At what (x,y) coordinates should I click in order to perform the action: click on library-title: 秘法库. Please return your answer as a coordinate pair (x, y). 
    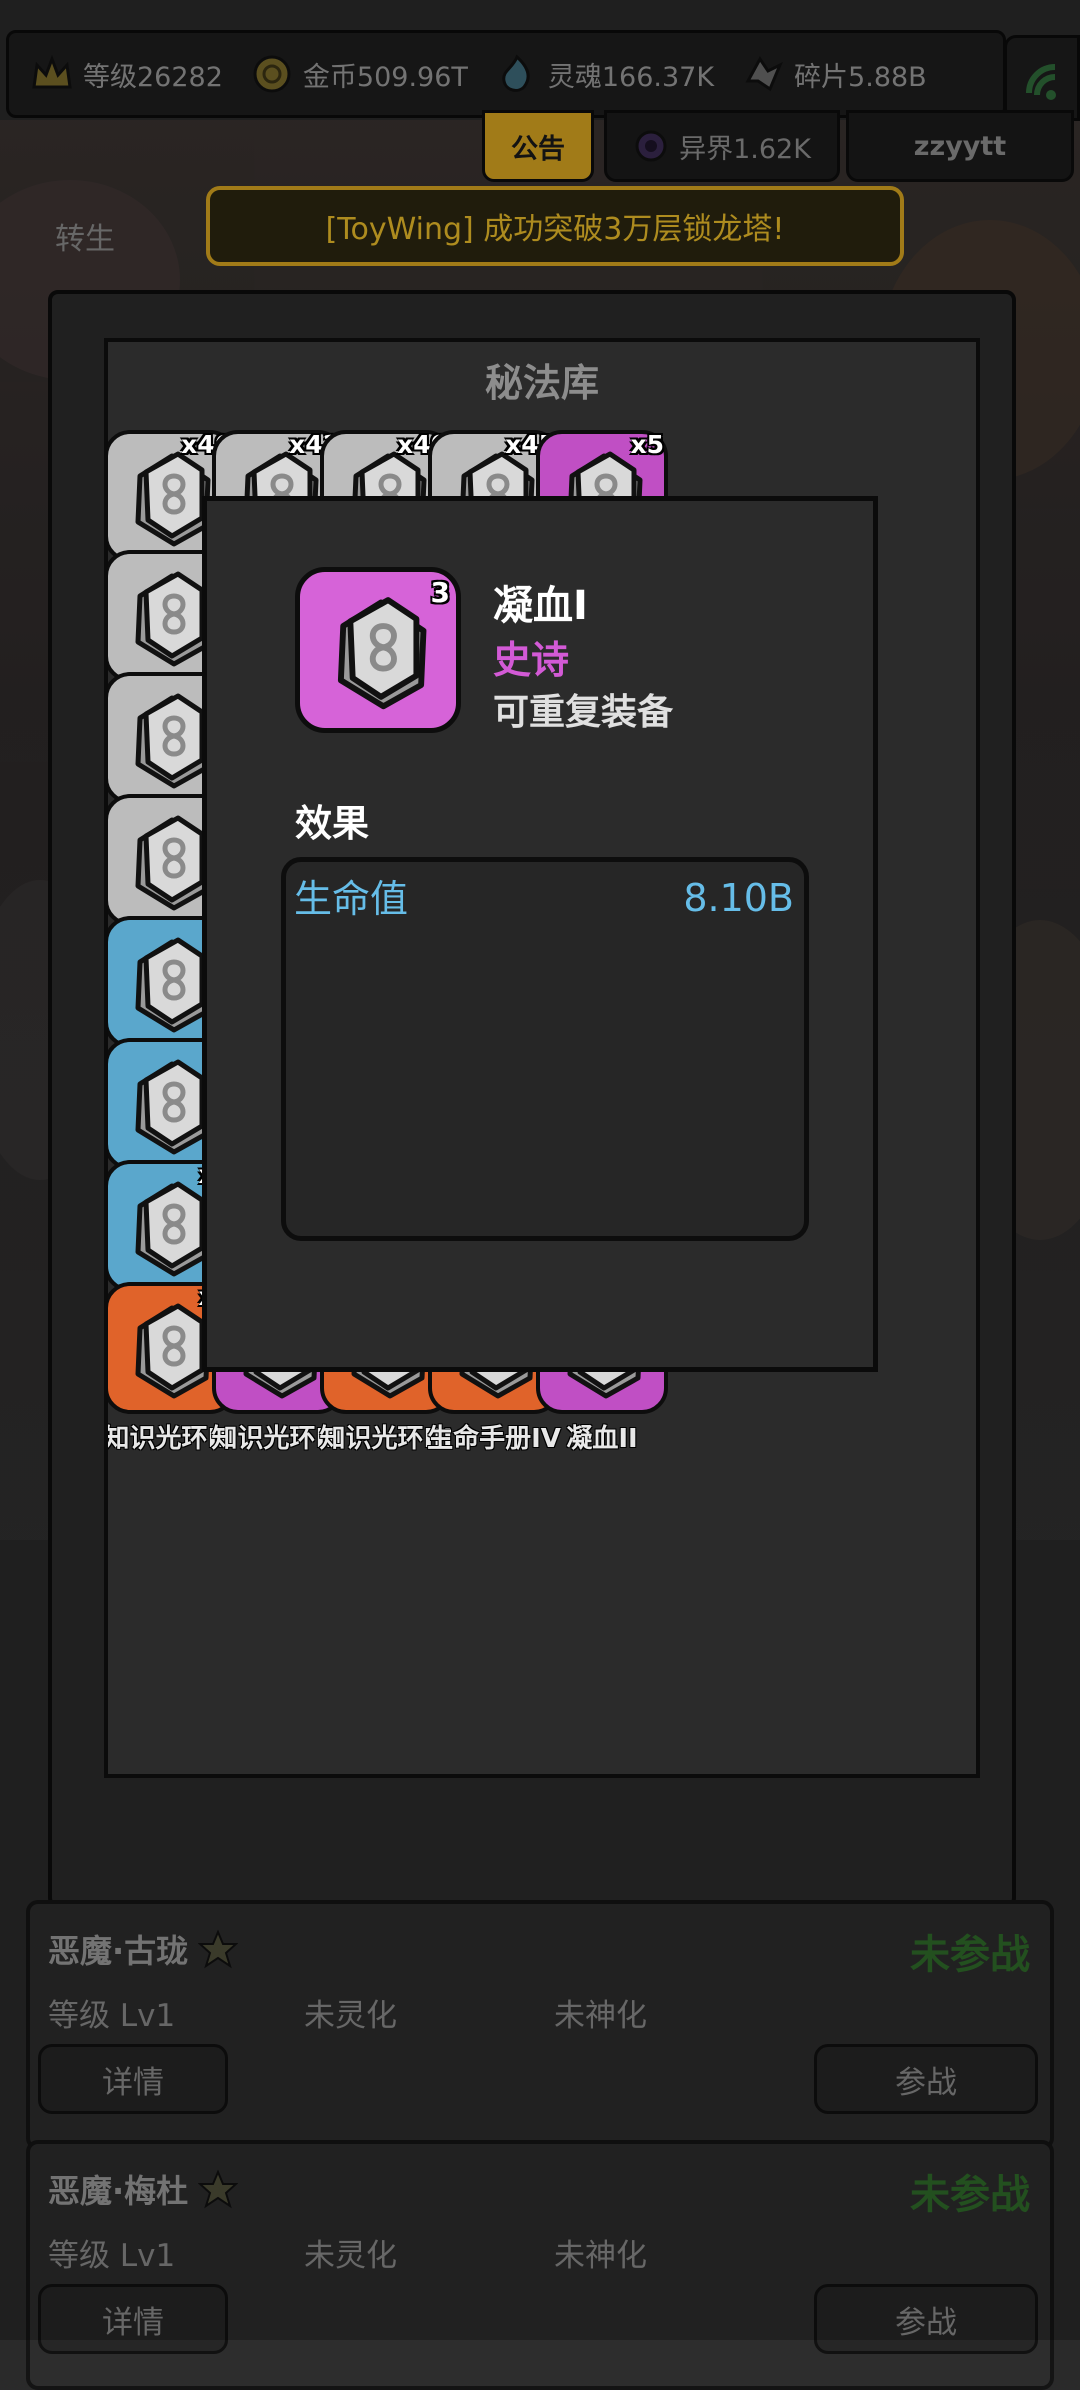
    Looking at the image, I should click on (541, 383).